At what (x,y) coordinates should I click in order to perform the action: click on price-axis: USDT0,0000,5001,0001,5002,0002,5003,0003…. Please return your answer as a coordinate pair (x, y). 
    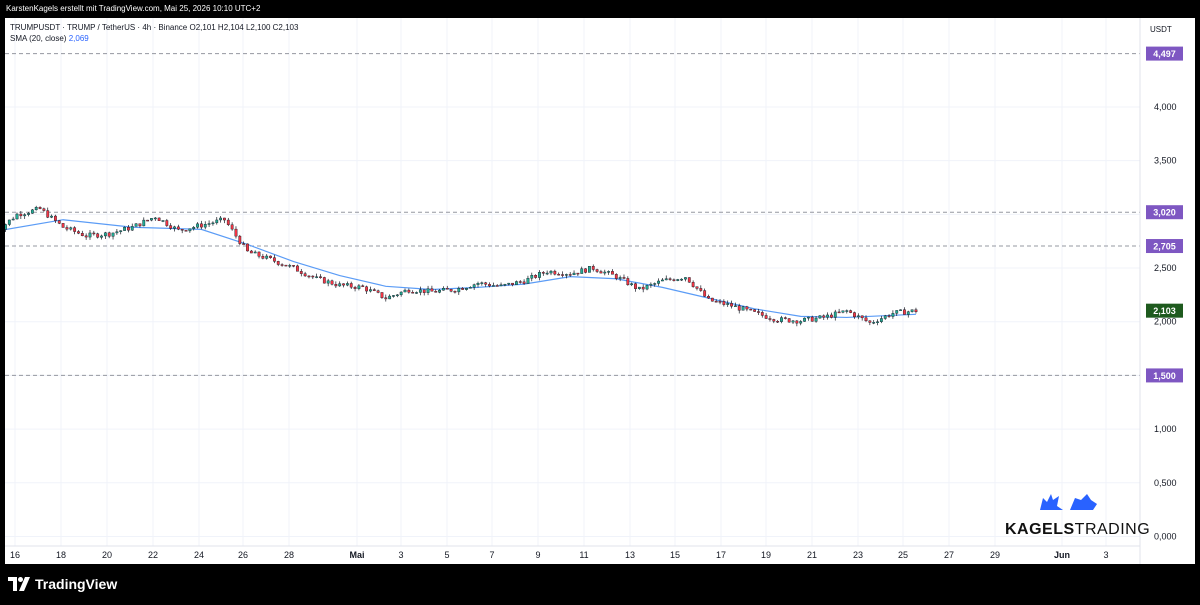
    Looking at the image, I should click on (1161, 291).